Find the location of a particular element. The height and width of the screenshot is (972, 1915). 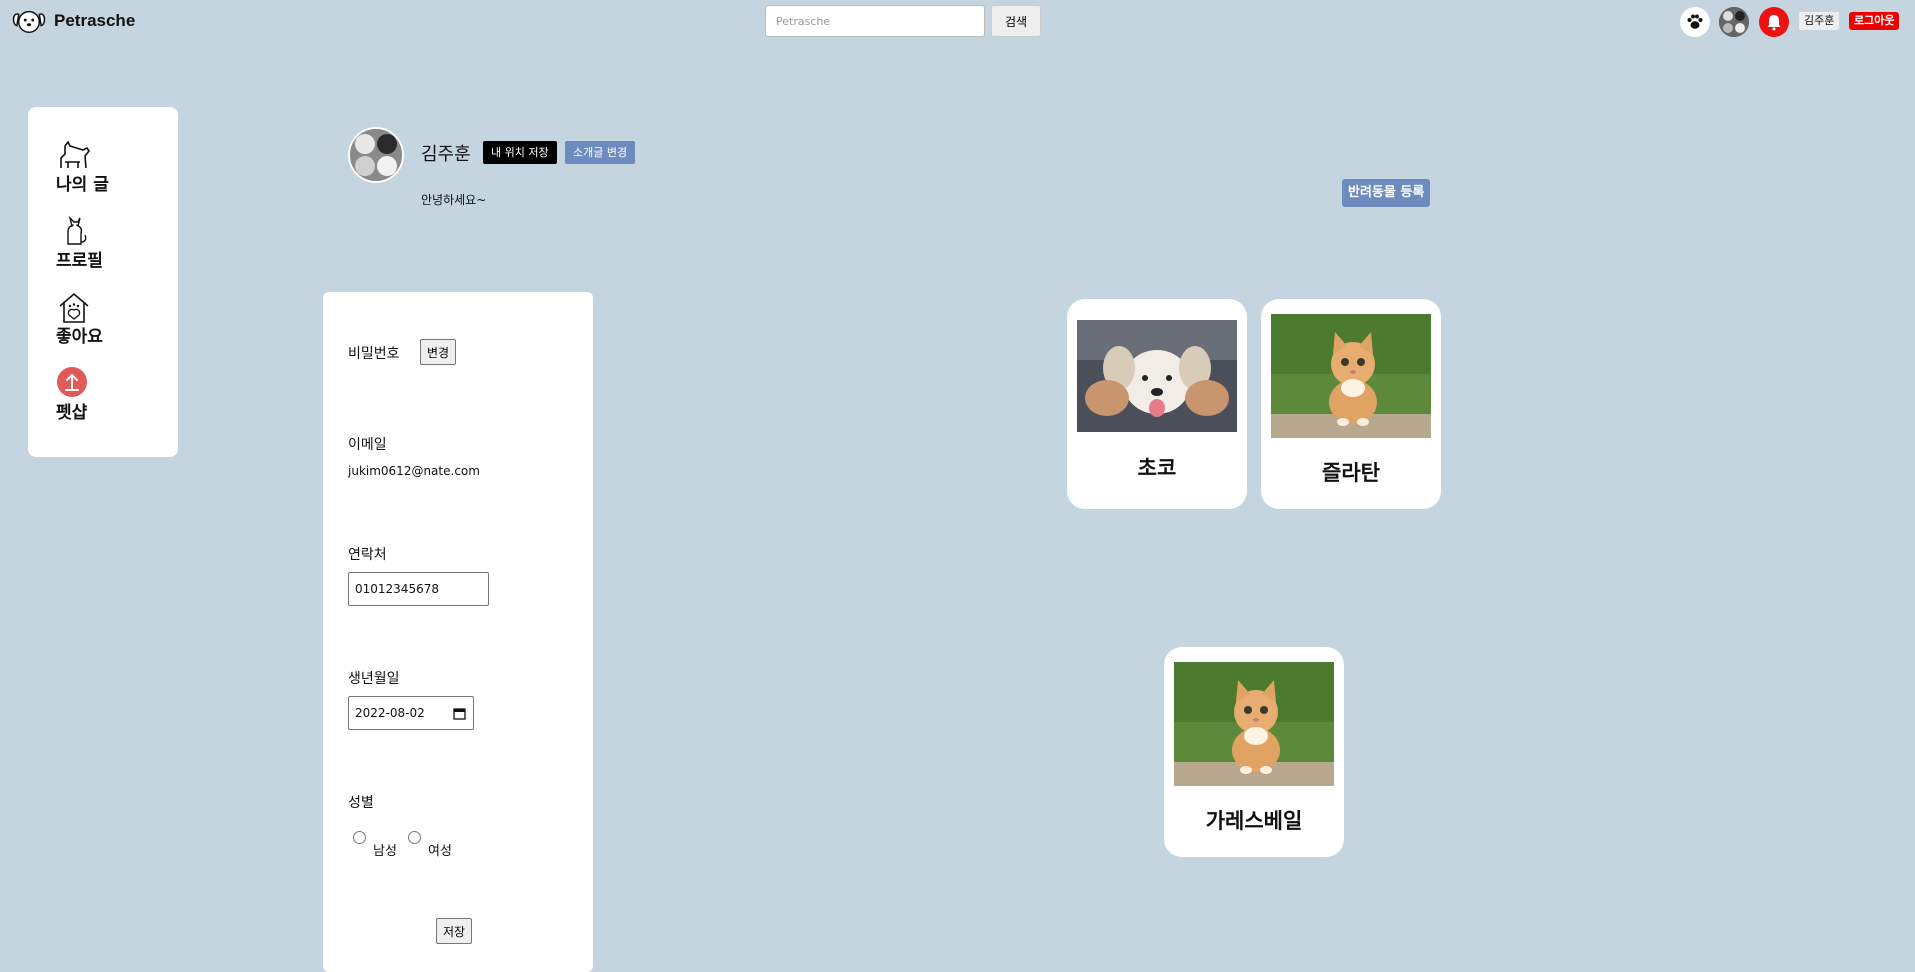

profile-name: 김주훈 is located at coordinates (446, 154).